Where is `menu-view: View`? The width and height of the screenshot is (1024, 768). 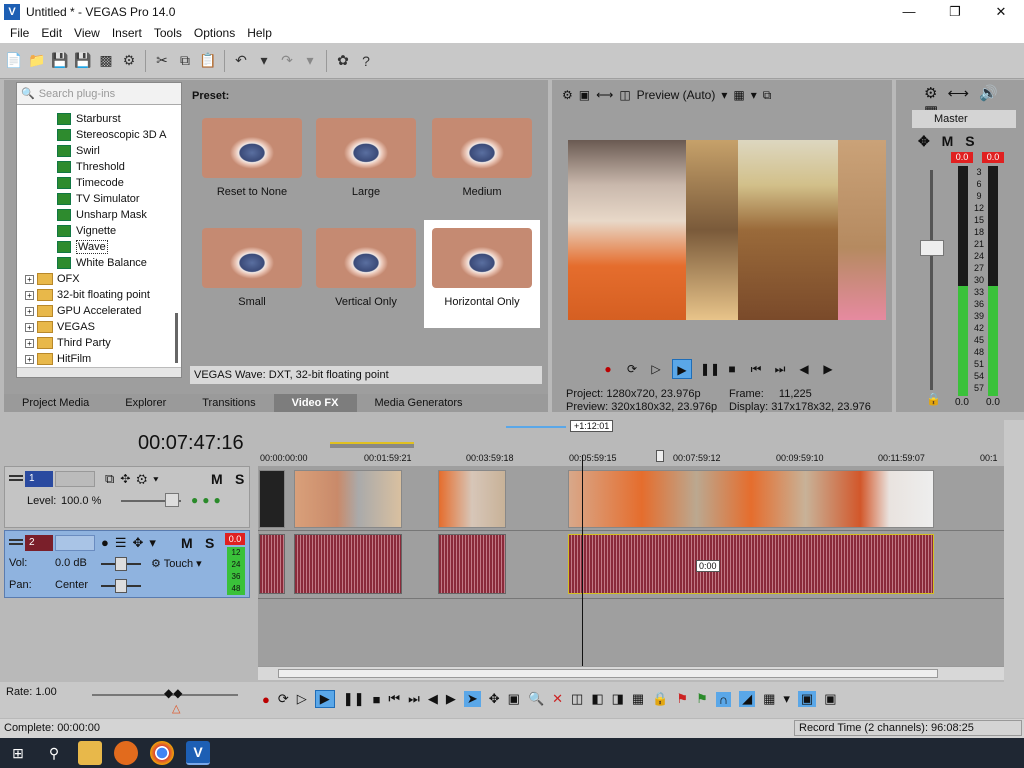 menu-view: View is located at coordinates (87, 33).